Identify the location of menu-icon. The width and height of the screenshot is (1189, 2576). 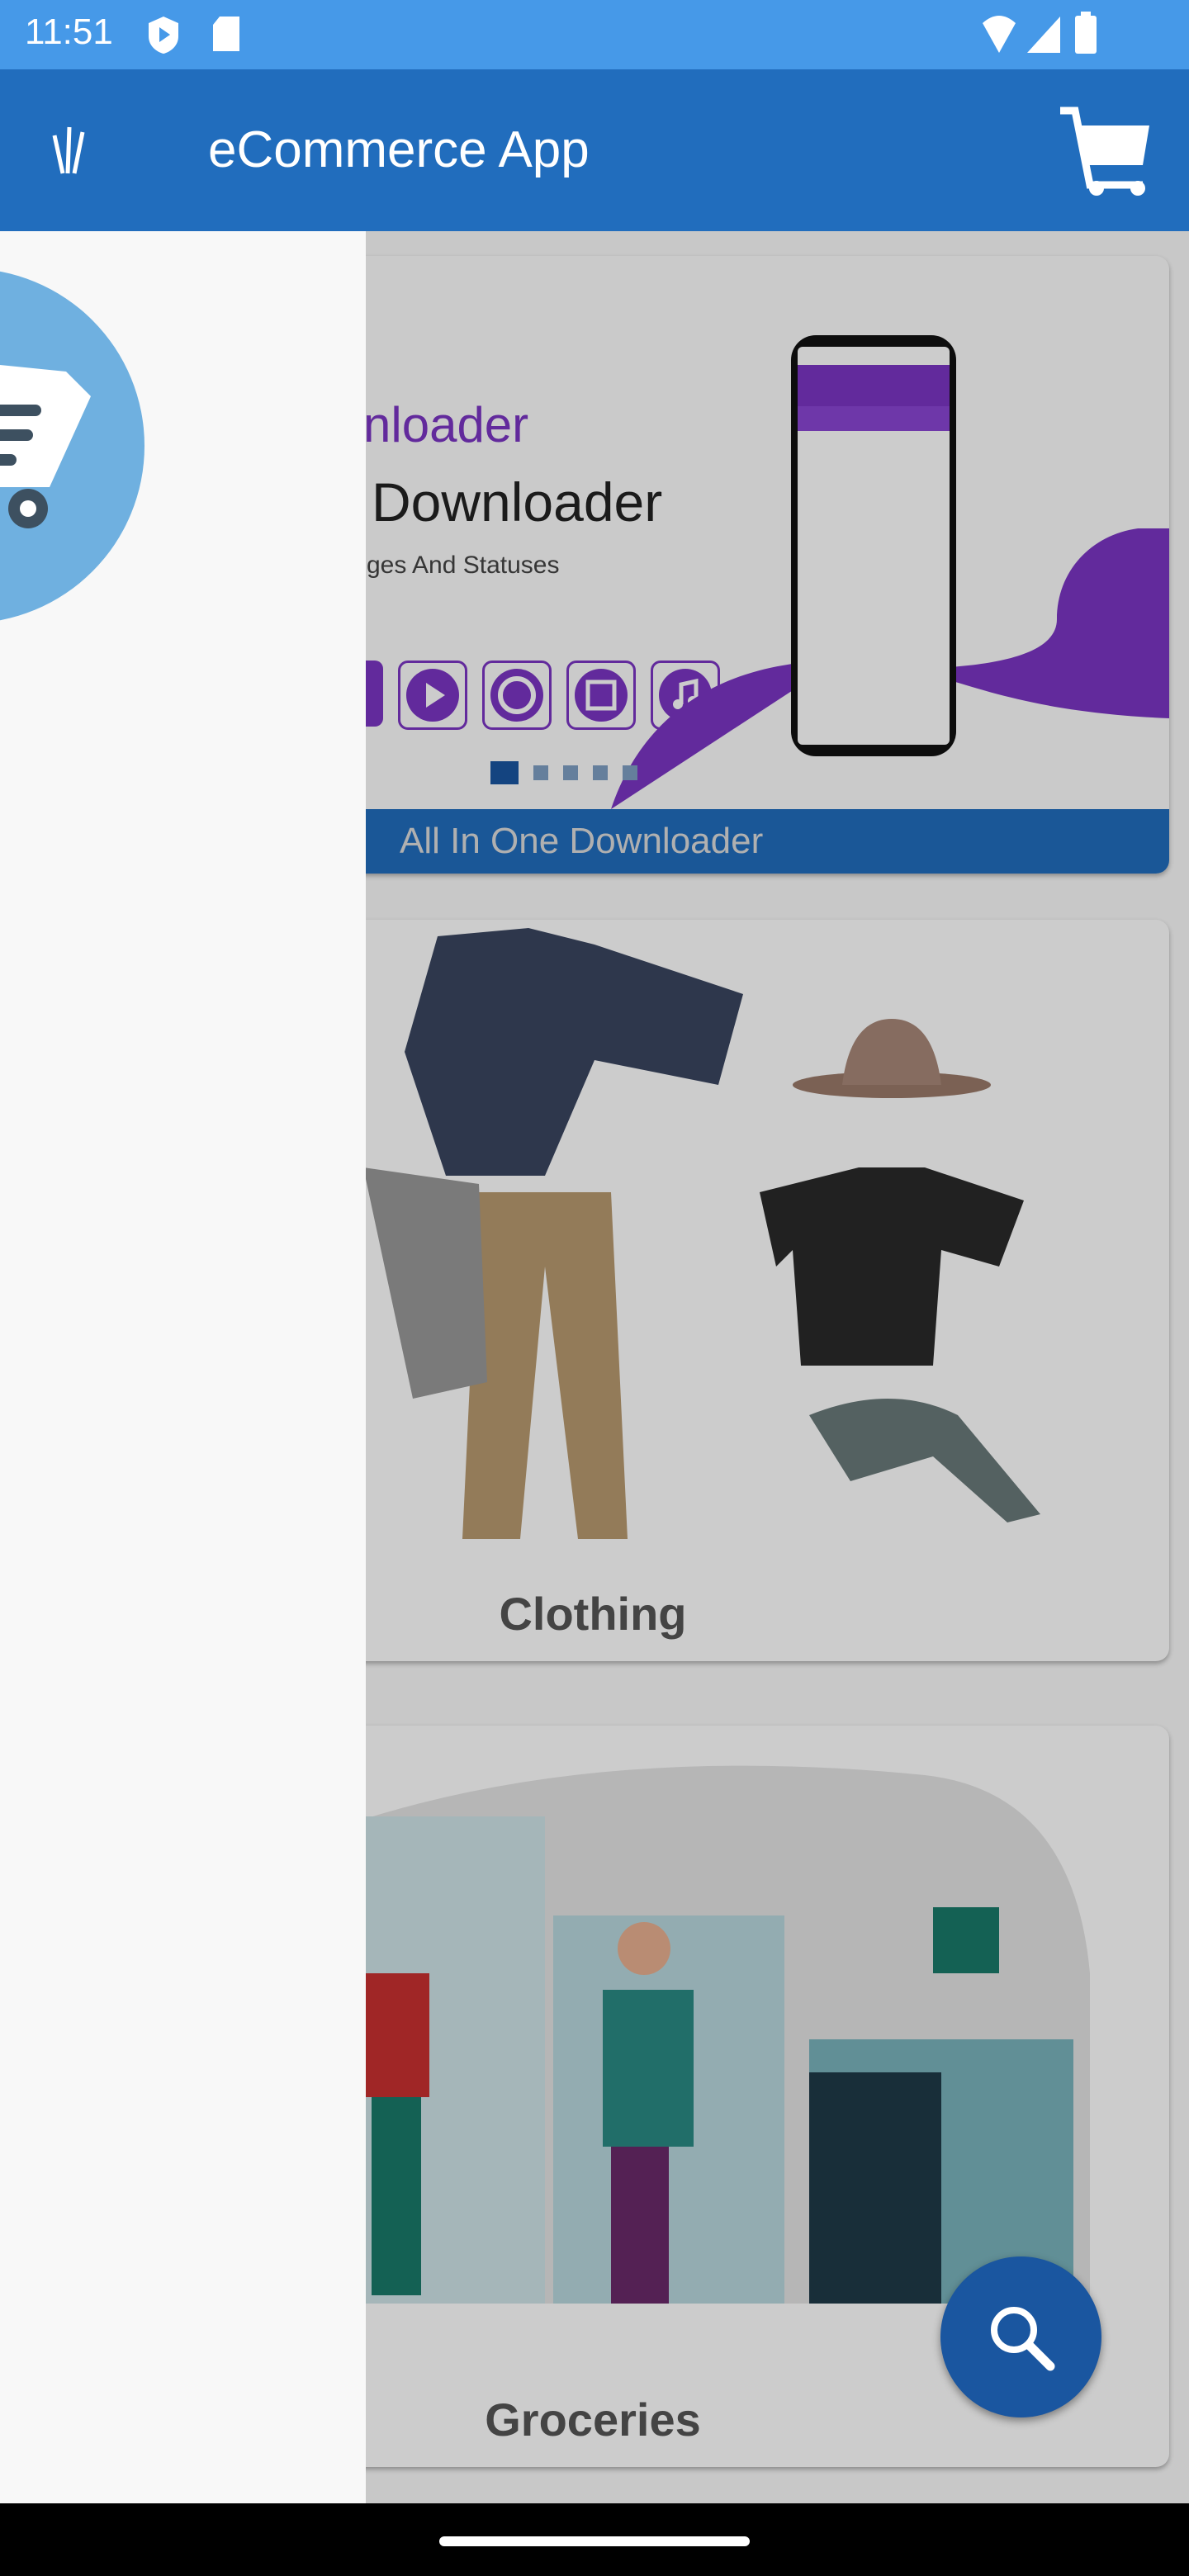
(78, 153).